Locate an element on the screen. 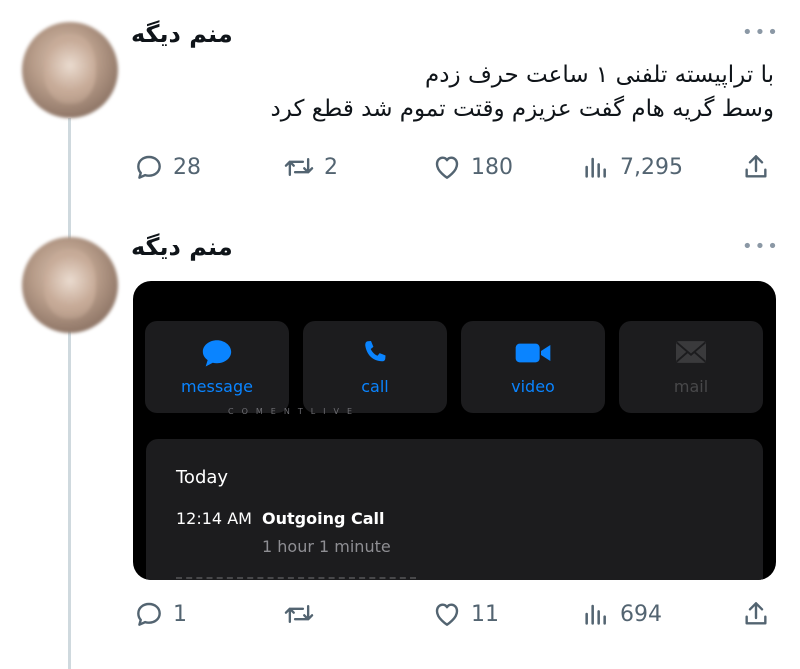 The width and height of the screenshot is (800, 669). cropped-row-remnant is located at coordinates (296, 578).